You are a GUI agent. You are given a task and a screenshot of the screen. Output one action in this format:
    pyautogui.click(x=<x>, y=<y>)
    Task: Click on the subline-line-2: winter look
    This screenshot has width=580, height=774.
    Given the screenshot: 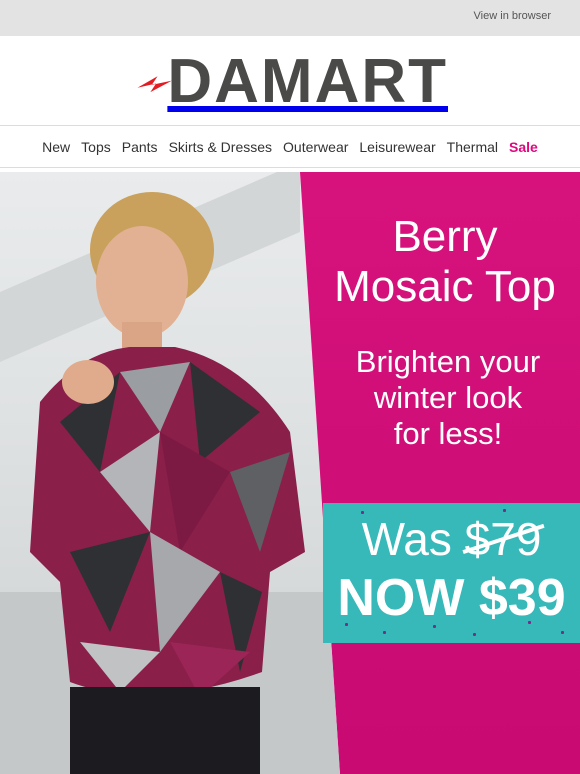 What is the action you would take?
    pyautogui.click(x=448, y=397)
    